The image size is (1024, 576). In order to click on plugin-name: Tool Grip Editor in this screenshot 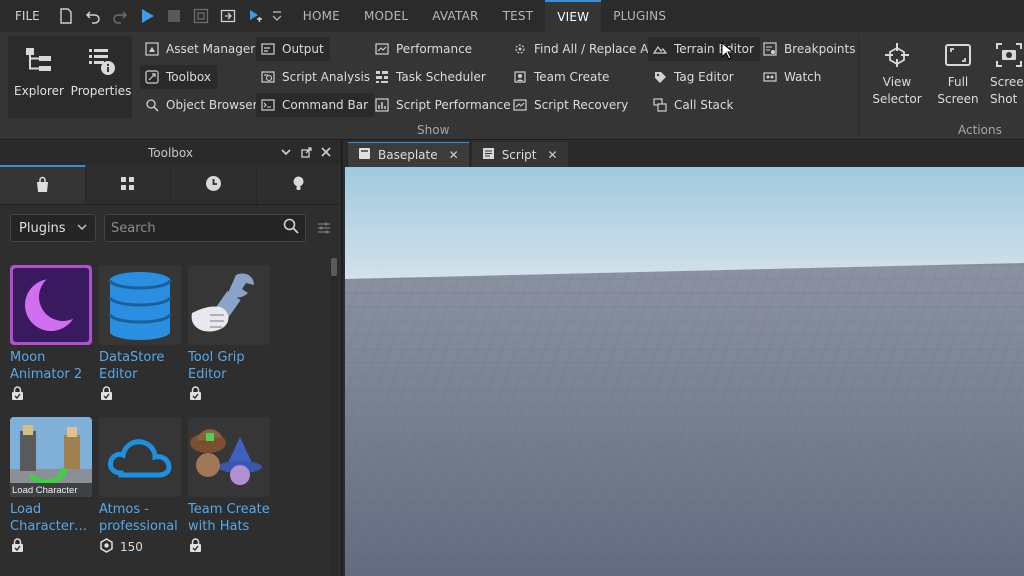, I will do `click(230, 366)`.